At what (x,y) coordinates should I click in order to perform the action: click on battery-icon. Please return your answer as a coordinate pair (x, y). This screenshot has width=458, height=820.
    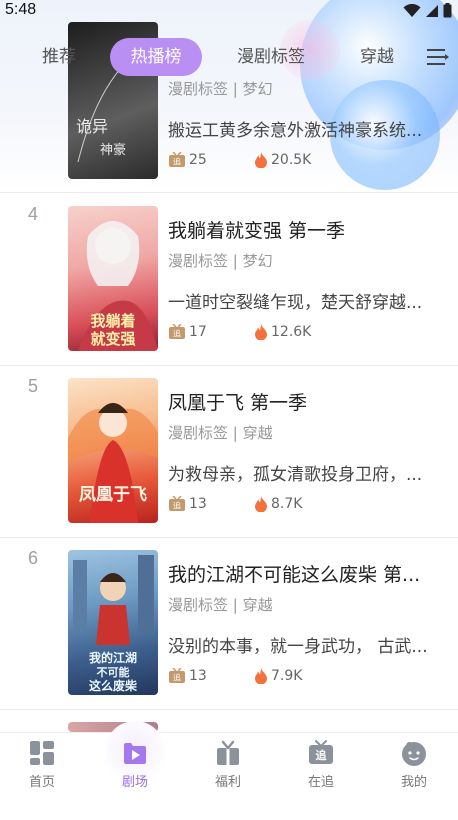
    Looking at the image, I should click on (447, 10).